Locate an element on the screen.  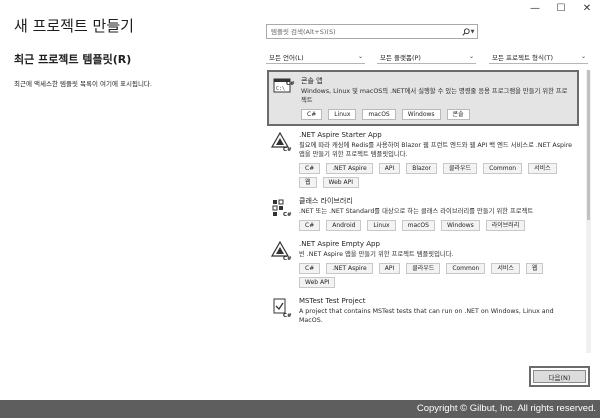
template-name: .NET Aspire Empty App is located at coordinates (339, 244).